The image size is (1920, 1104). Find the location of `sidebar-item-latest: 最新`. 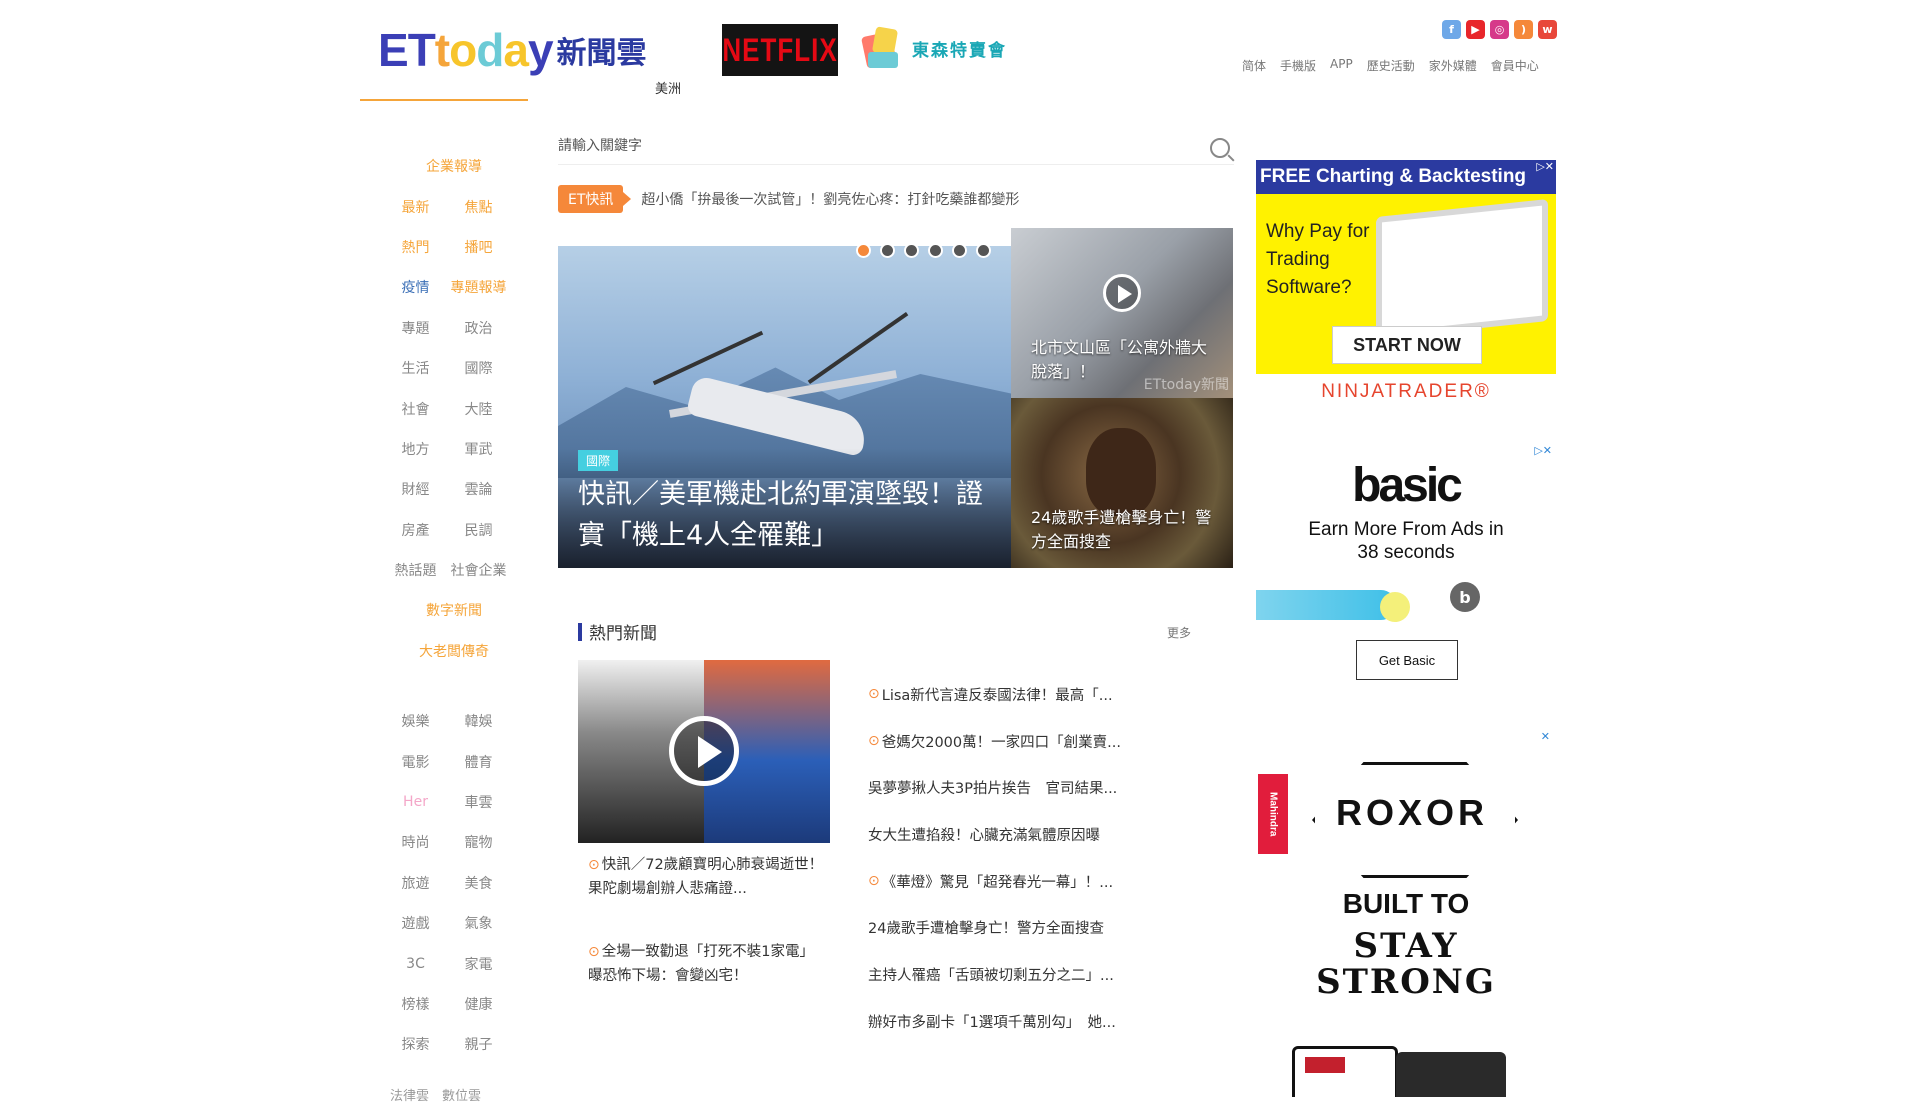

sidebar-item-latest: 最新 is located at coordinates (415, 207).